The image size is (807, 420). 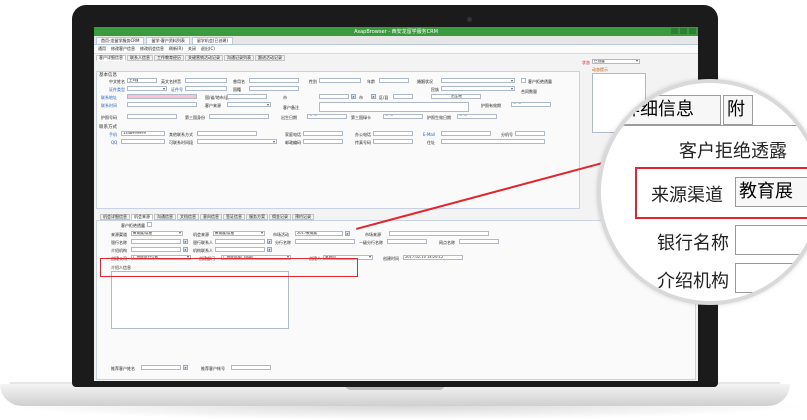 What do you see at coordinates (478, 88) in the screenshot?
I see `ethnicity-select` at bounding box center [478, 88].